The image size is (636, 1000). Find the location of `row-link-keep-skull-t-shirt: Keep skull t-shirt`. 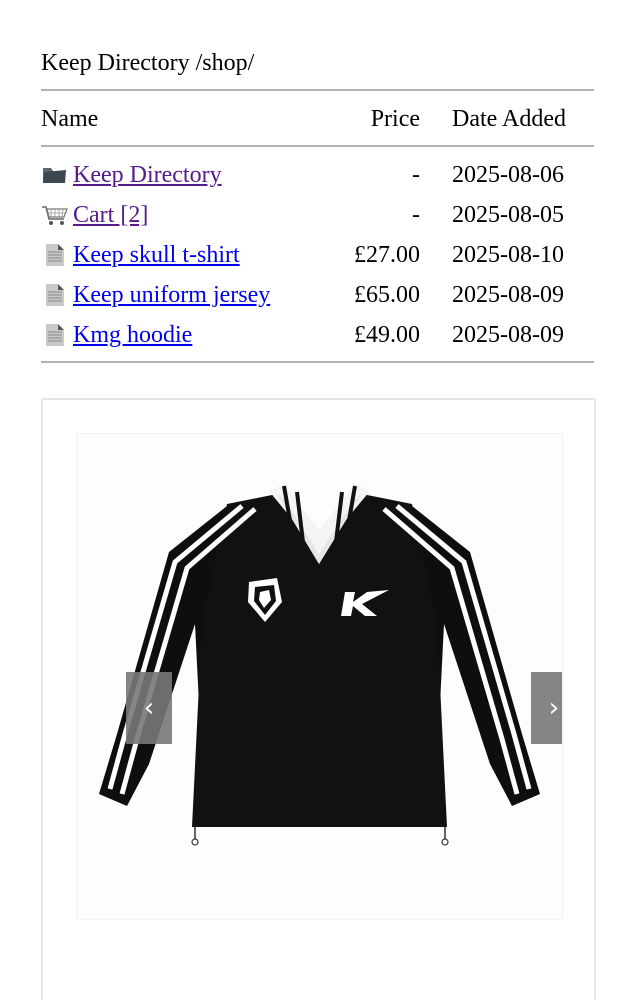

row-link-keep-skull-t-shirt: Keep skull t-shirt is located at coordinates (156, 255).